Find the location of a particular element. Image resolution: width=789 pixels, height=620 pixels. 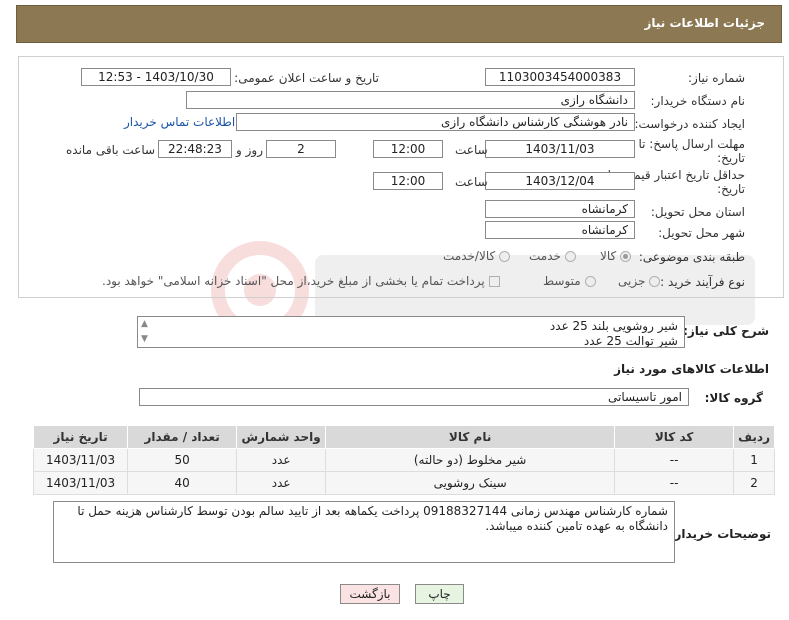

category-option-goods-service: کالا/خدمت is located at coordinates (477, 256).